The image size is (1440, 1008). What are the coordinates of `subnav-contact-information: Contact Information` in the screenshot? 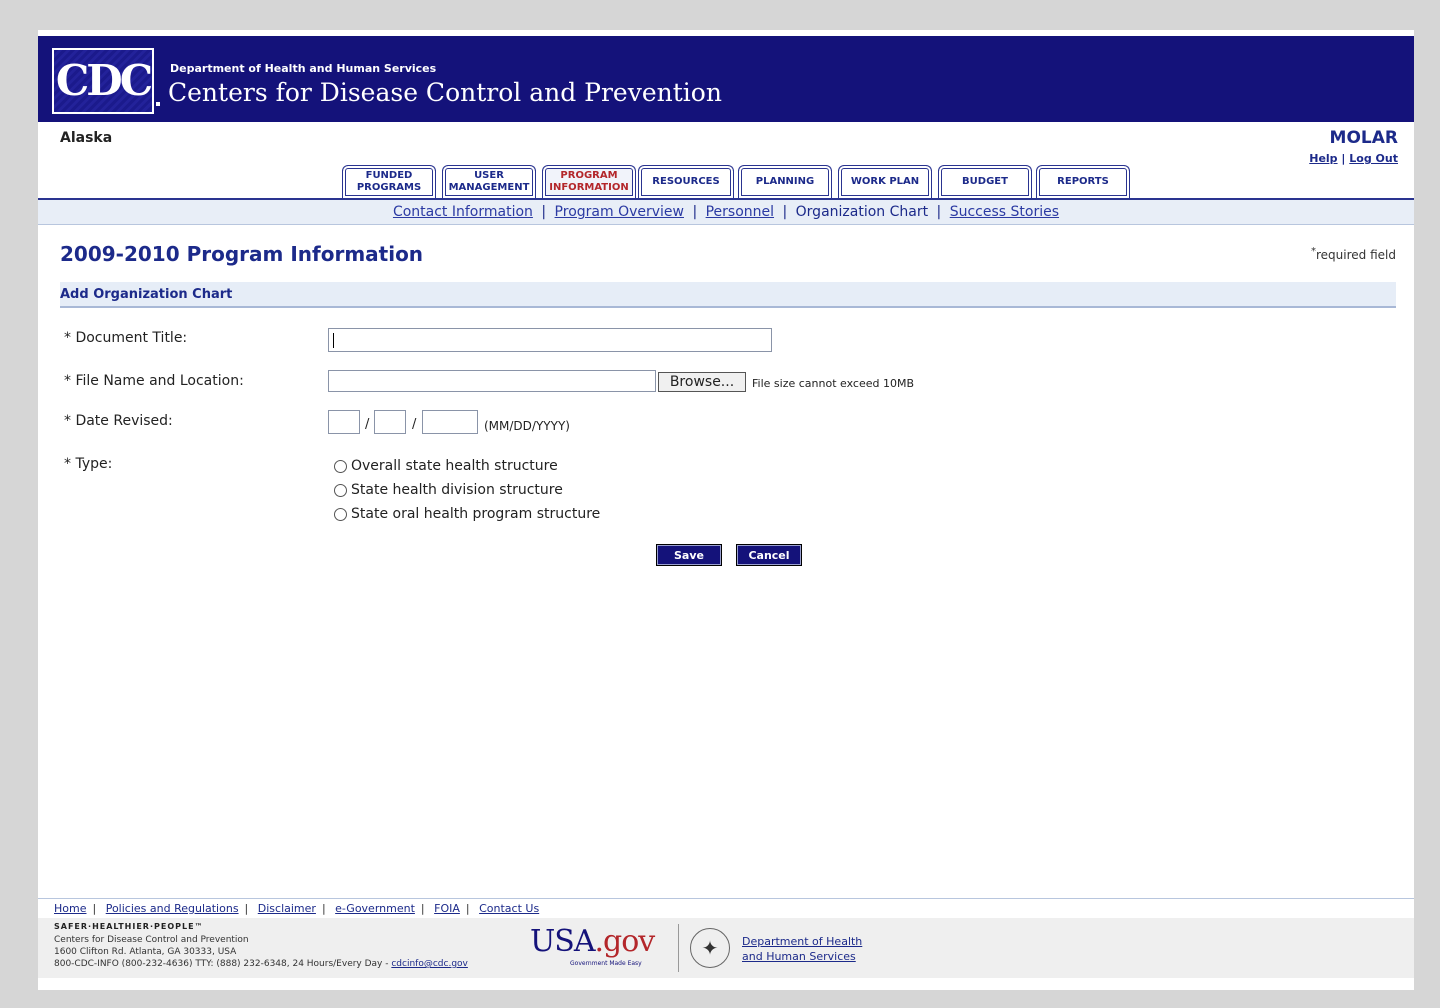 It's located at (463, 212).